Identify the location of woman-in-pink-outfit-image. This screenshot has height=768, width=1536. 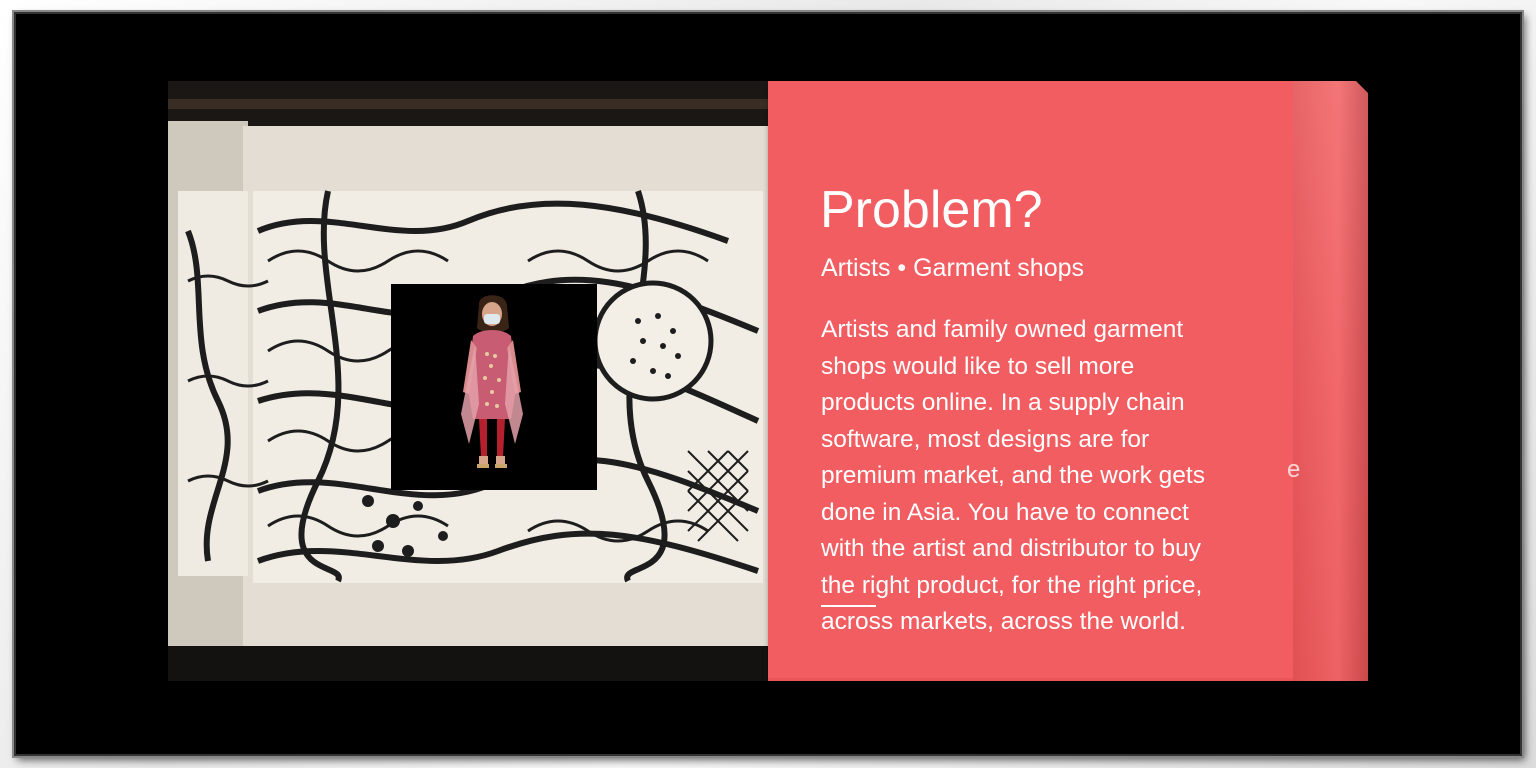
(494, 387).